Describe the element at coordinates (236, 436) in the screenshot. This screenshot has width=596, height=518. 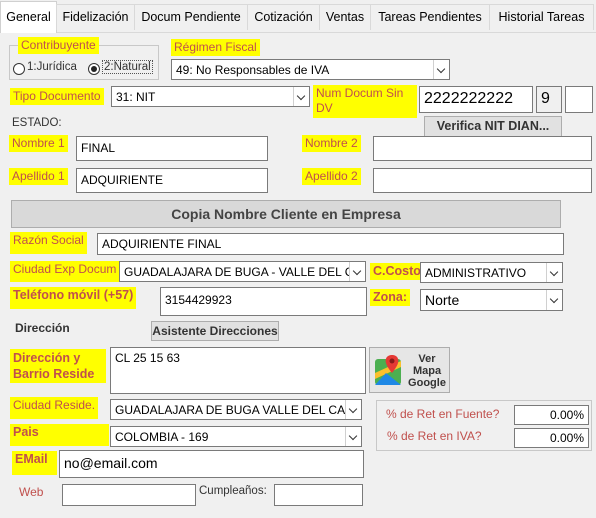
I see `pais-select: COLOMBIA - 169` at that location.